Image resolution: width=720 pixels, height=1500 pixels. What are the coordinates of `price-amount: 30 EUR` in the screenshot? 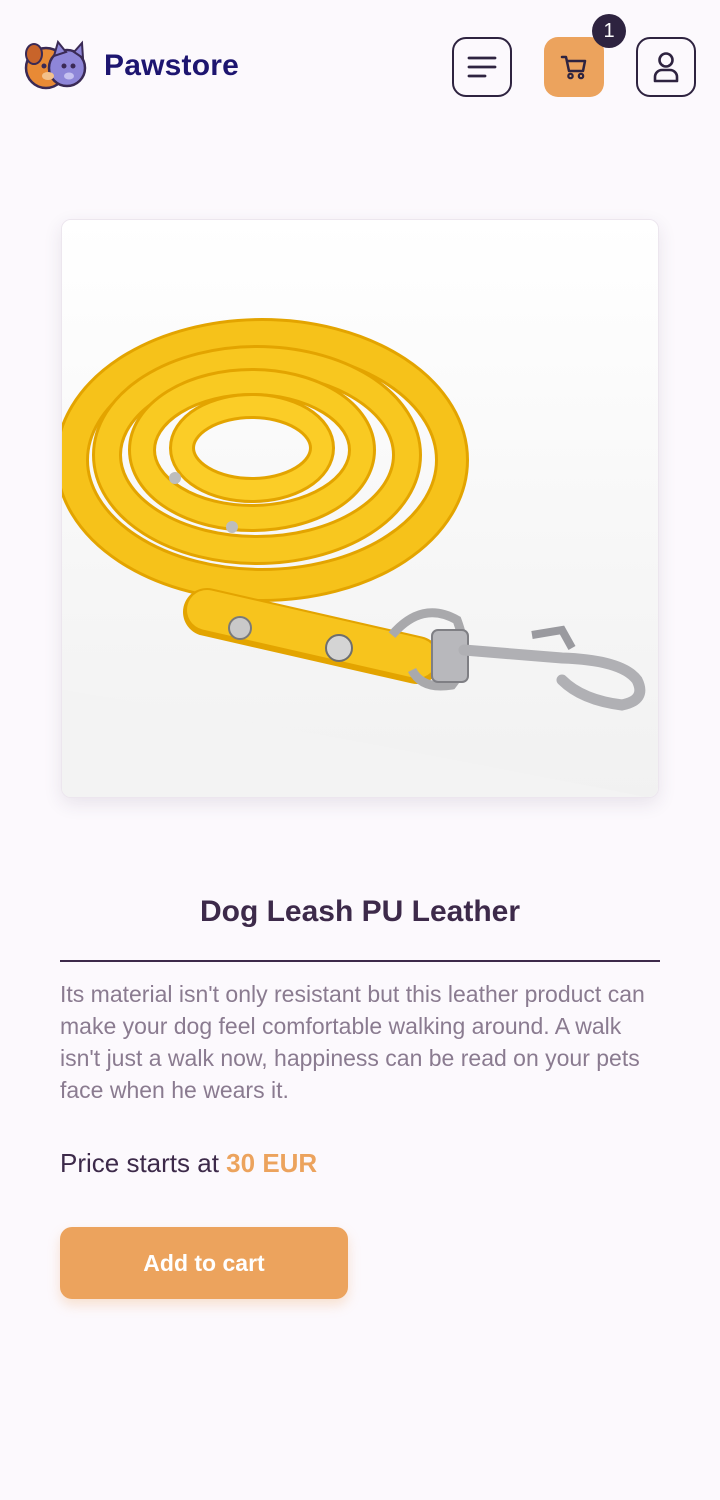 It's located at (272, 1163).